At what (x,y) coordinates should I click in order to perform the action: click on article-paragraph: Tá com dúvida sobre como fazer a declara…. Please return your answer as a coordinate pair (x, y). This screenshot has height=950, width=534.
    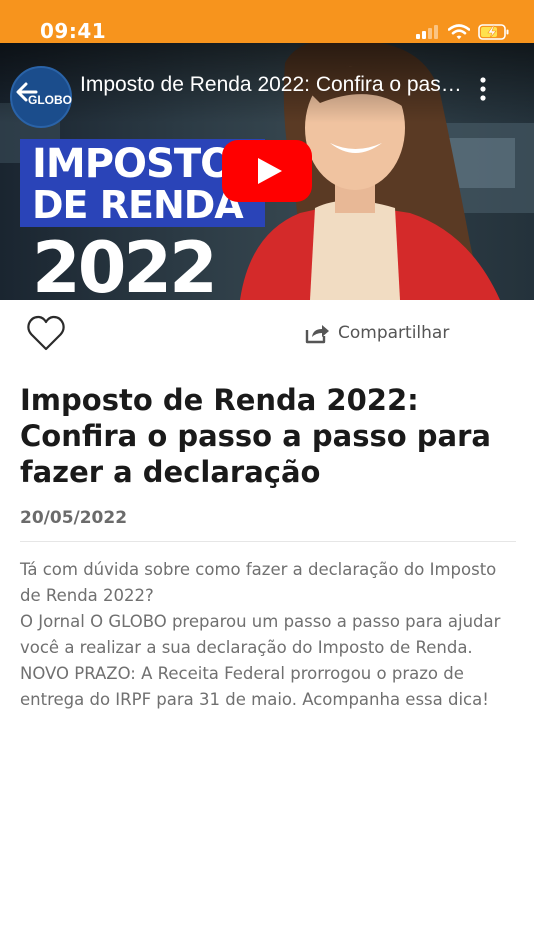
    Looking at the image, I should click on (258, 582).